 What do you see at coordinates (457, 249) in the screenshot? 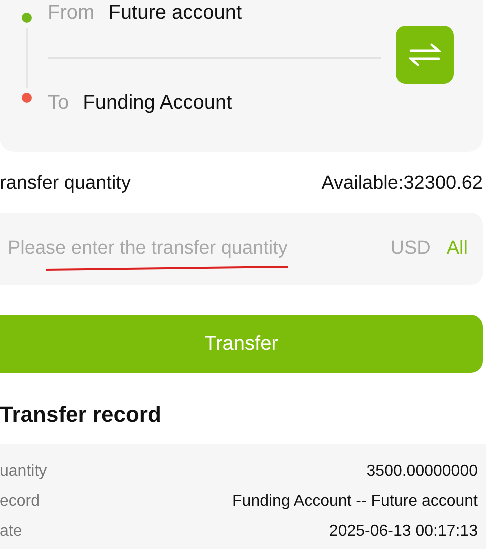
I see `all-link: All` at bounding box center [457, 249].